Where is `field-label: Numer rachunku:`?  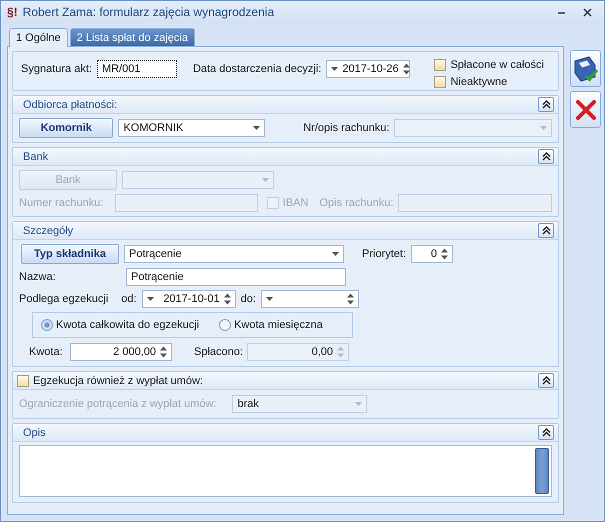 field-label: Numer rachunku: is located at coordinates (61, 203).